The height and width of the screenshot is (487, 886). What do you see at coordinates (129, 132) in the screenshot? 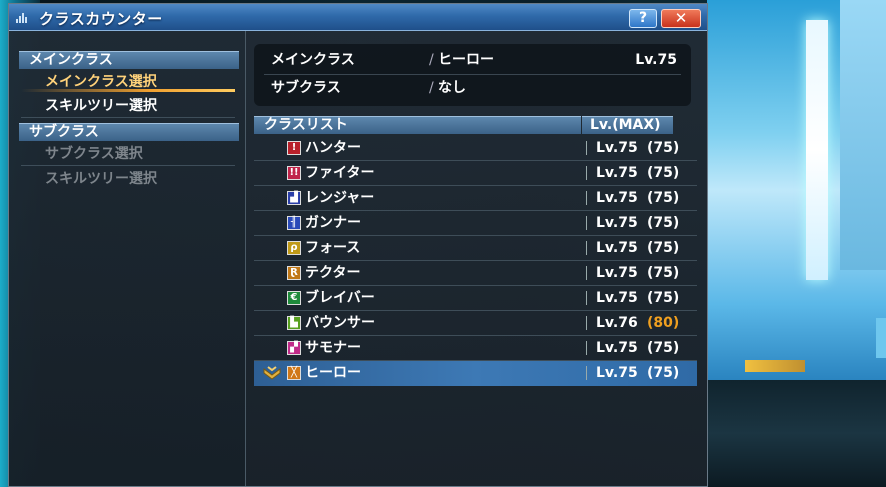
I see `sub-class-section-header: サブクラス` at bounding box center [129, 132].